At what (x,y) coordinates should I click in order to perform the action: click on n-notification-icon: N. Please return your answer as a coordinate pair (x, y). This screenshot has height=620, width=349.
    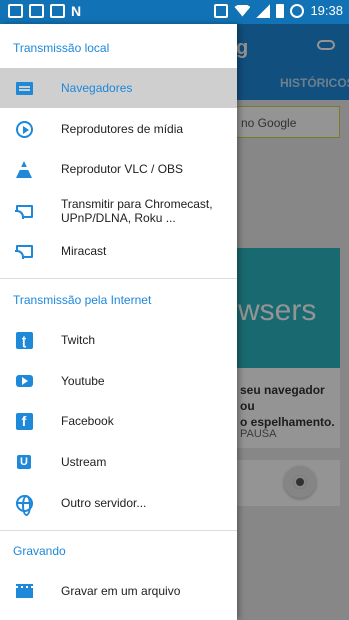
    Looking at the image, I should click on (76, 11).